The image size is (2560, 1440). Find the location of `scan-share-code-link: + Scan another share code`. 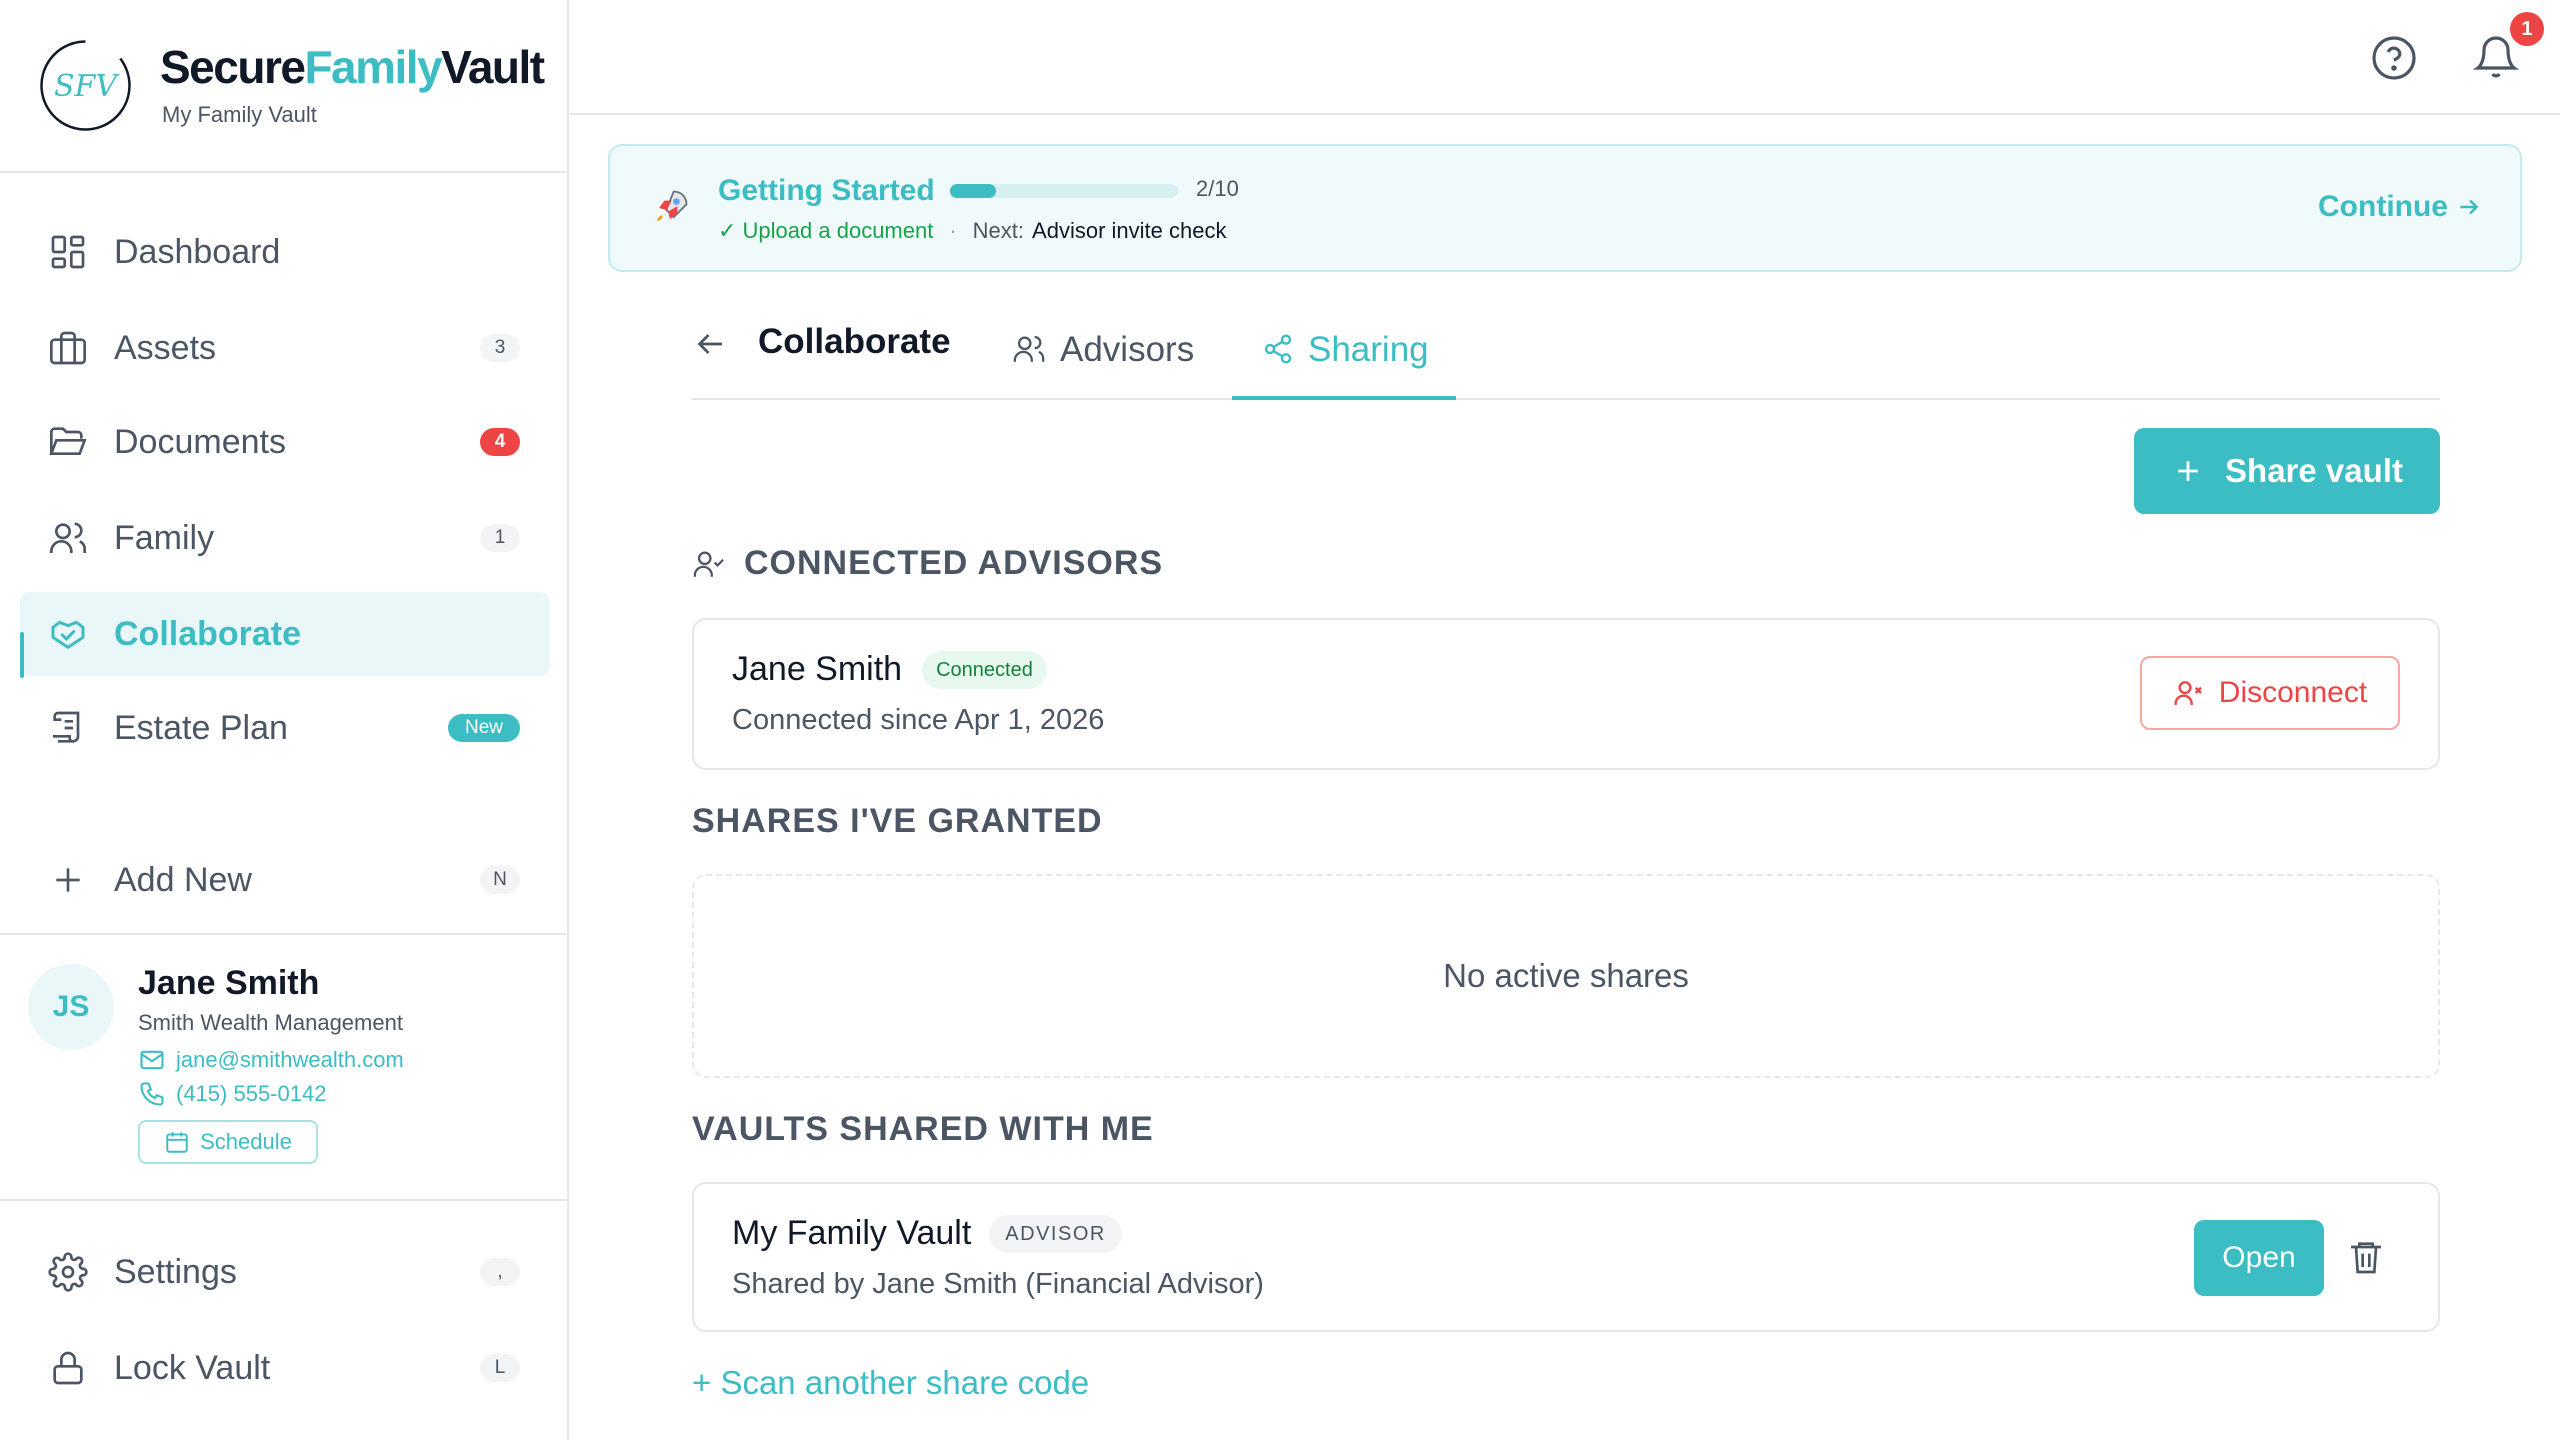

scan-share-code-link: + Scan another share code is located at coordinates (890, 1383).